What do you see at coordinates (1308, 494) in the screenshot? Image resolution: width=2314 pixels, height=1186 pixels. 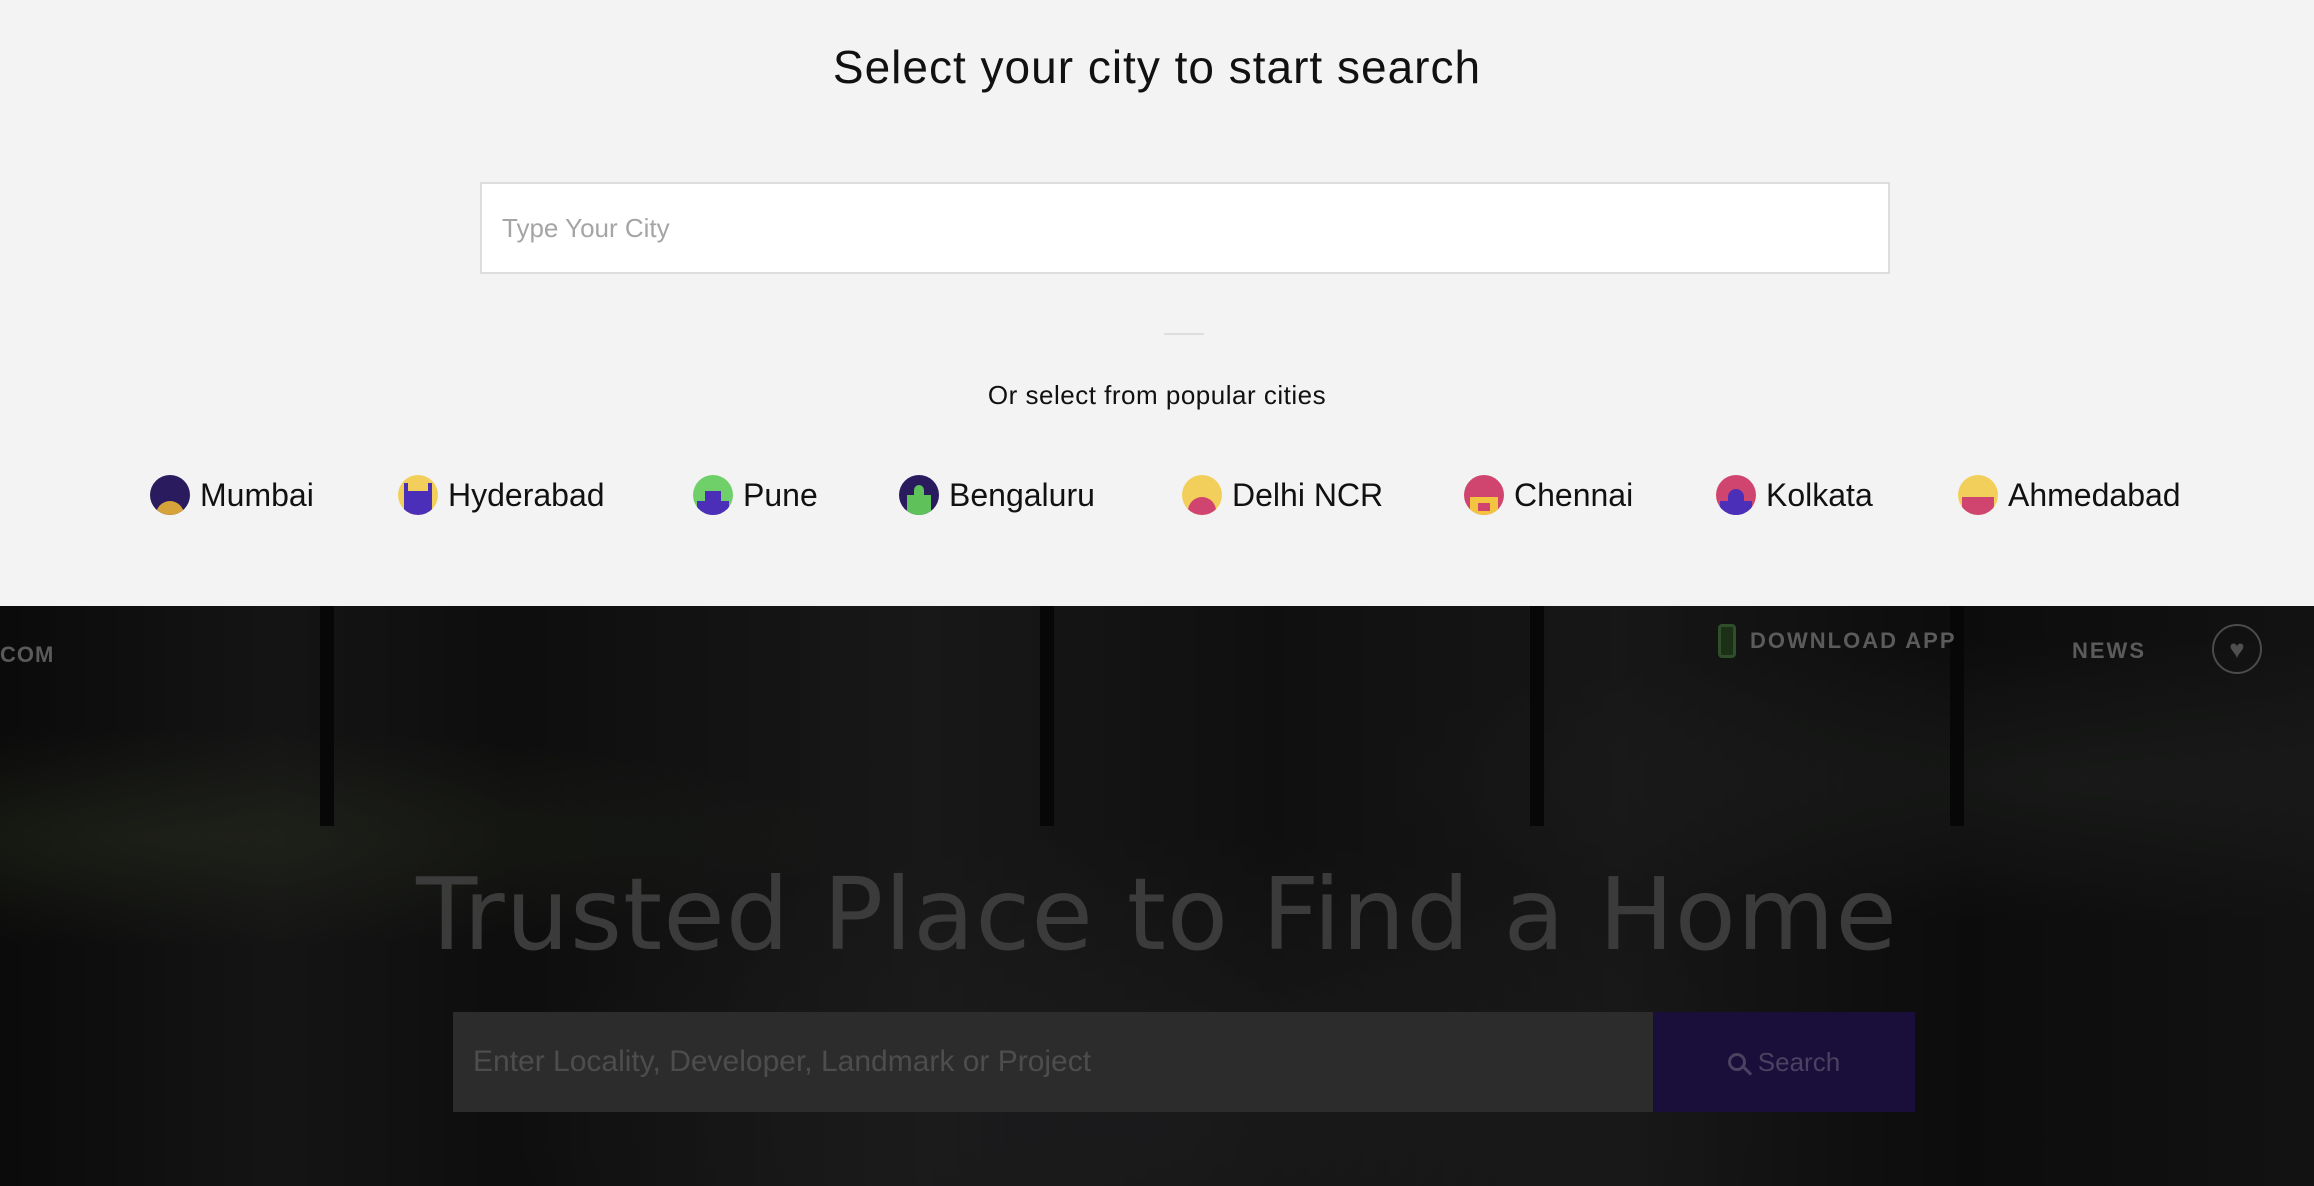 I see `city-name: Delhi NCR` at bounding box center [1308, 494].